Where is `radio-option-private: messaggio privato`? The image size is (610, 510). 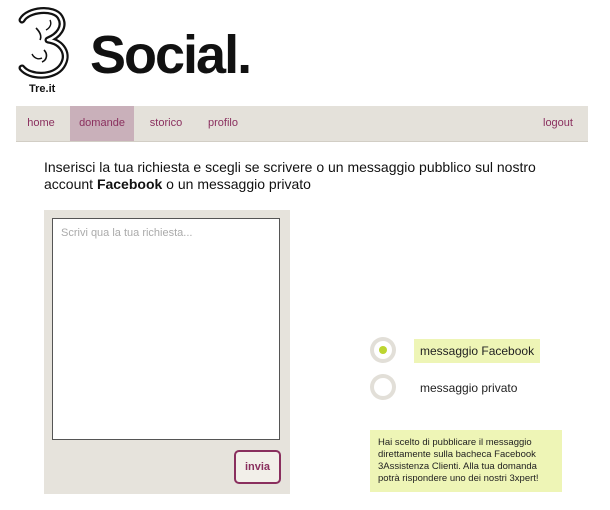 radio-option-private: messaggio privato is located at coordinates (455, 387).